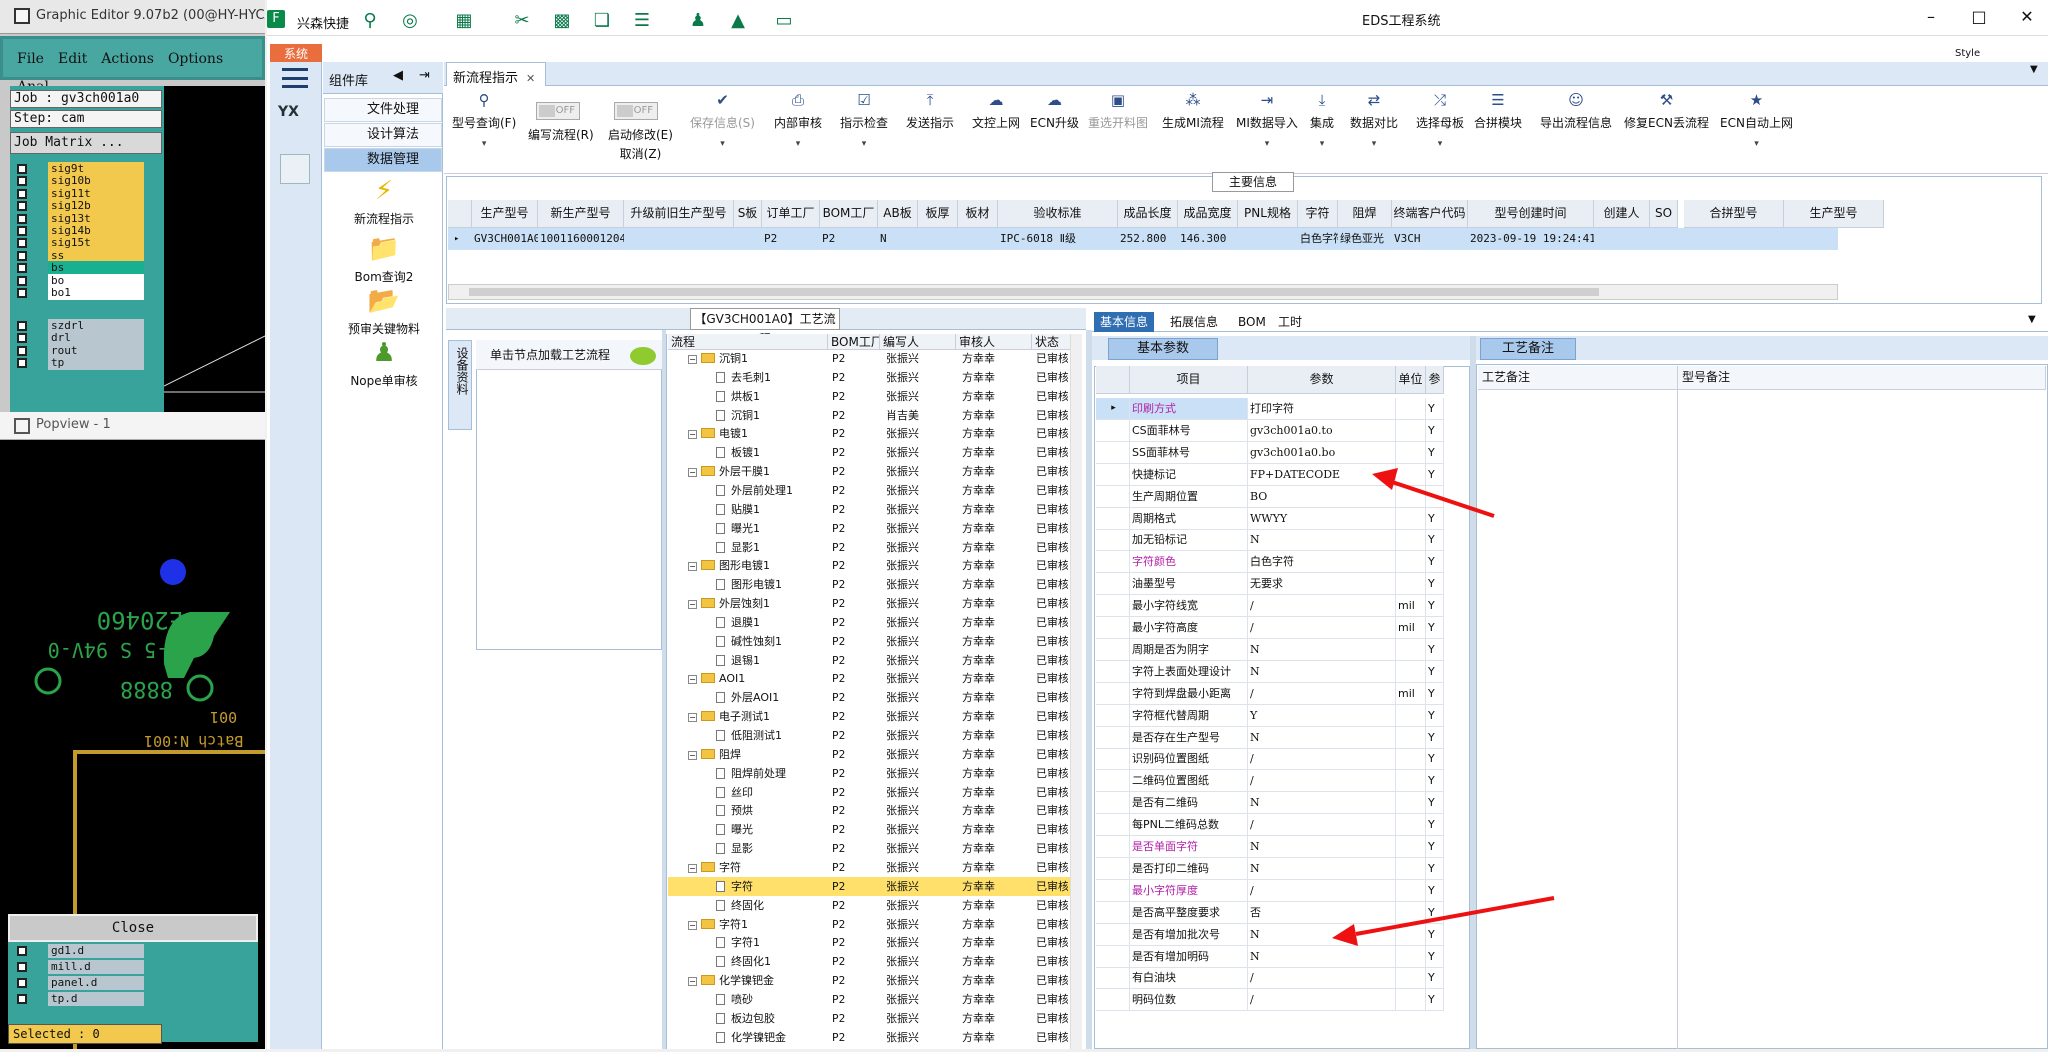 Image resolution: width=2048 pixels, height=1052 pixels. What do you see at coordinates (1443, 707) in the screenshot?
I see `annotation-arrows` at bounding box center [1443, 707].